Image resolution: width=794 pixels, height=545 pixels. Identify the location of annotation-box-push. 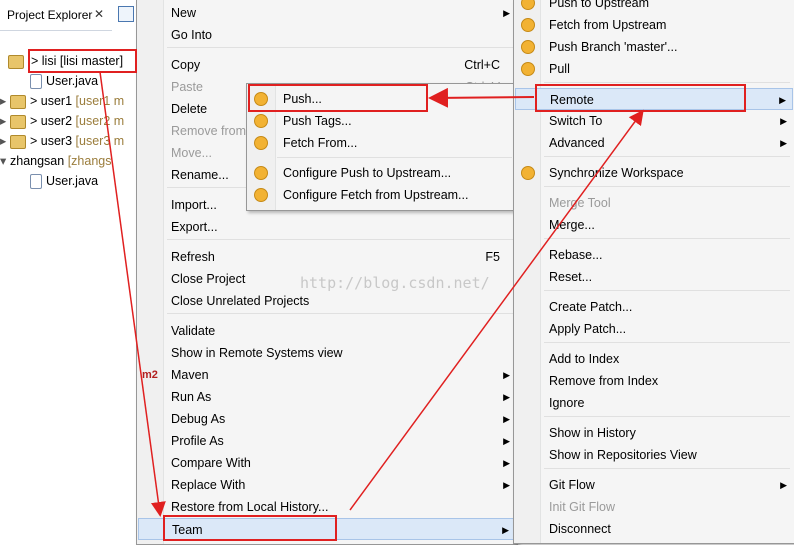
(338, 98).